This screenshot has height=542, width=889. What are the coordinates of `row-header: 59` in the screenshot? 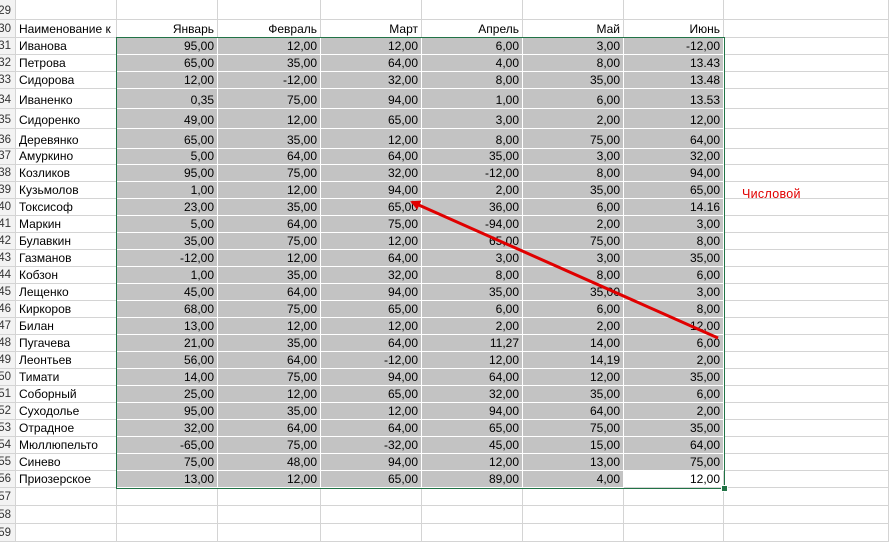 It's located at (8, 533).